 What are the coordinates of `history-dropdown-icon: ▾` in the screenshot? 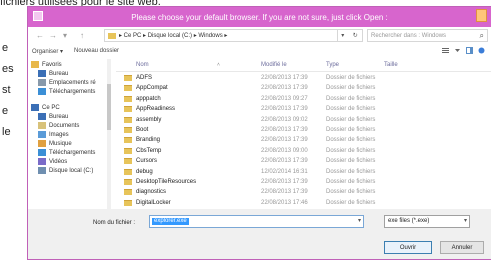 It's located at (342, 35).